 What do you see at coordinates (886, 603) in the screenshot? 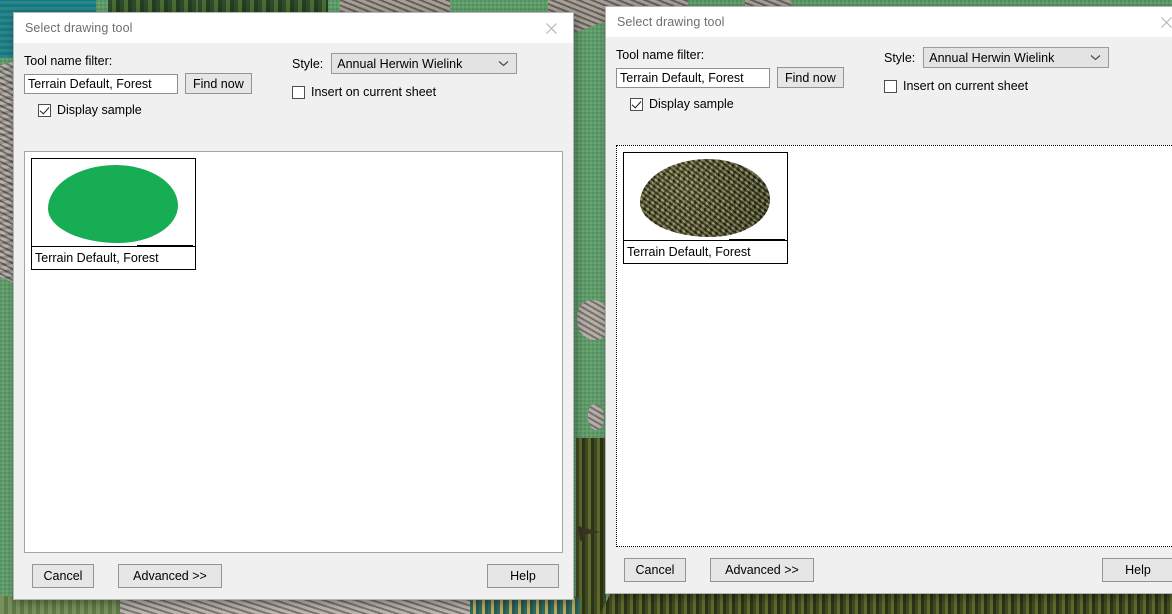
I see `map-forest-strip-bottom` at bounding box center [886, 603].